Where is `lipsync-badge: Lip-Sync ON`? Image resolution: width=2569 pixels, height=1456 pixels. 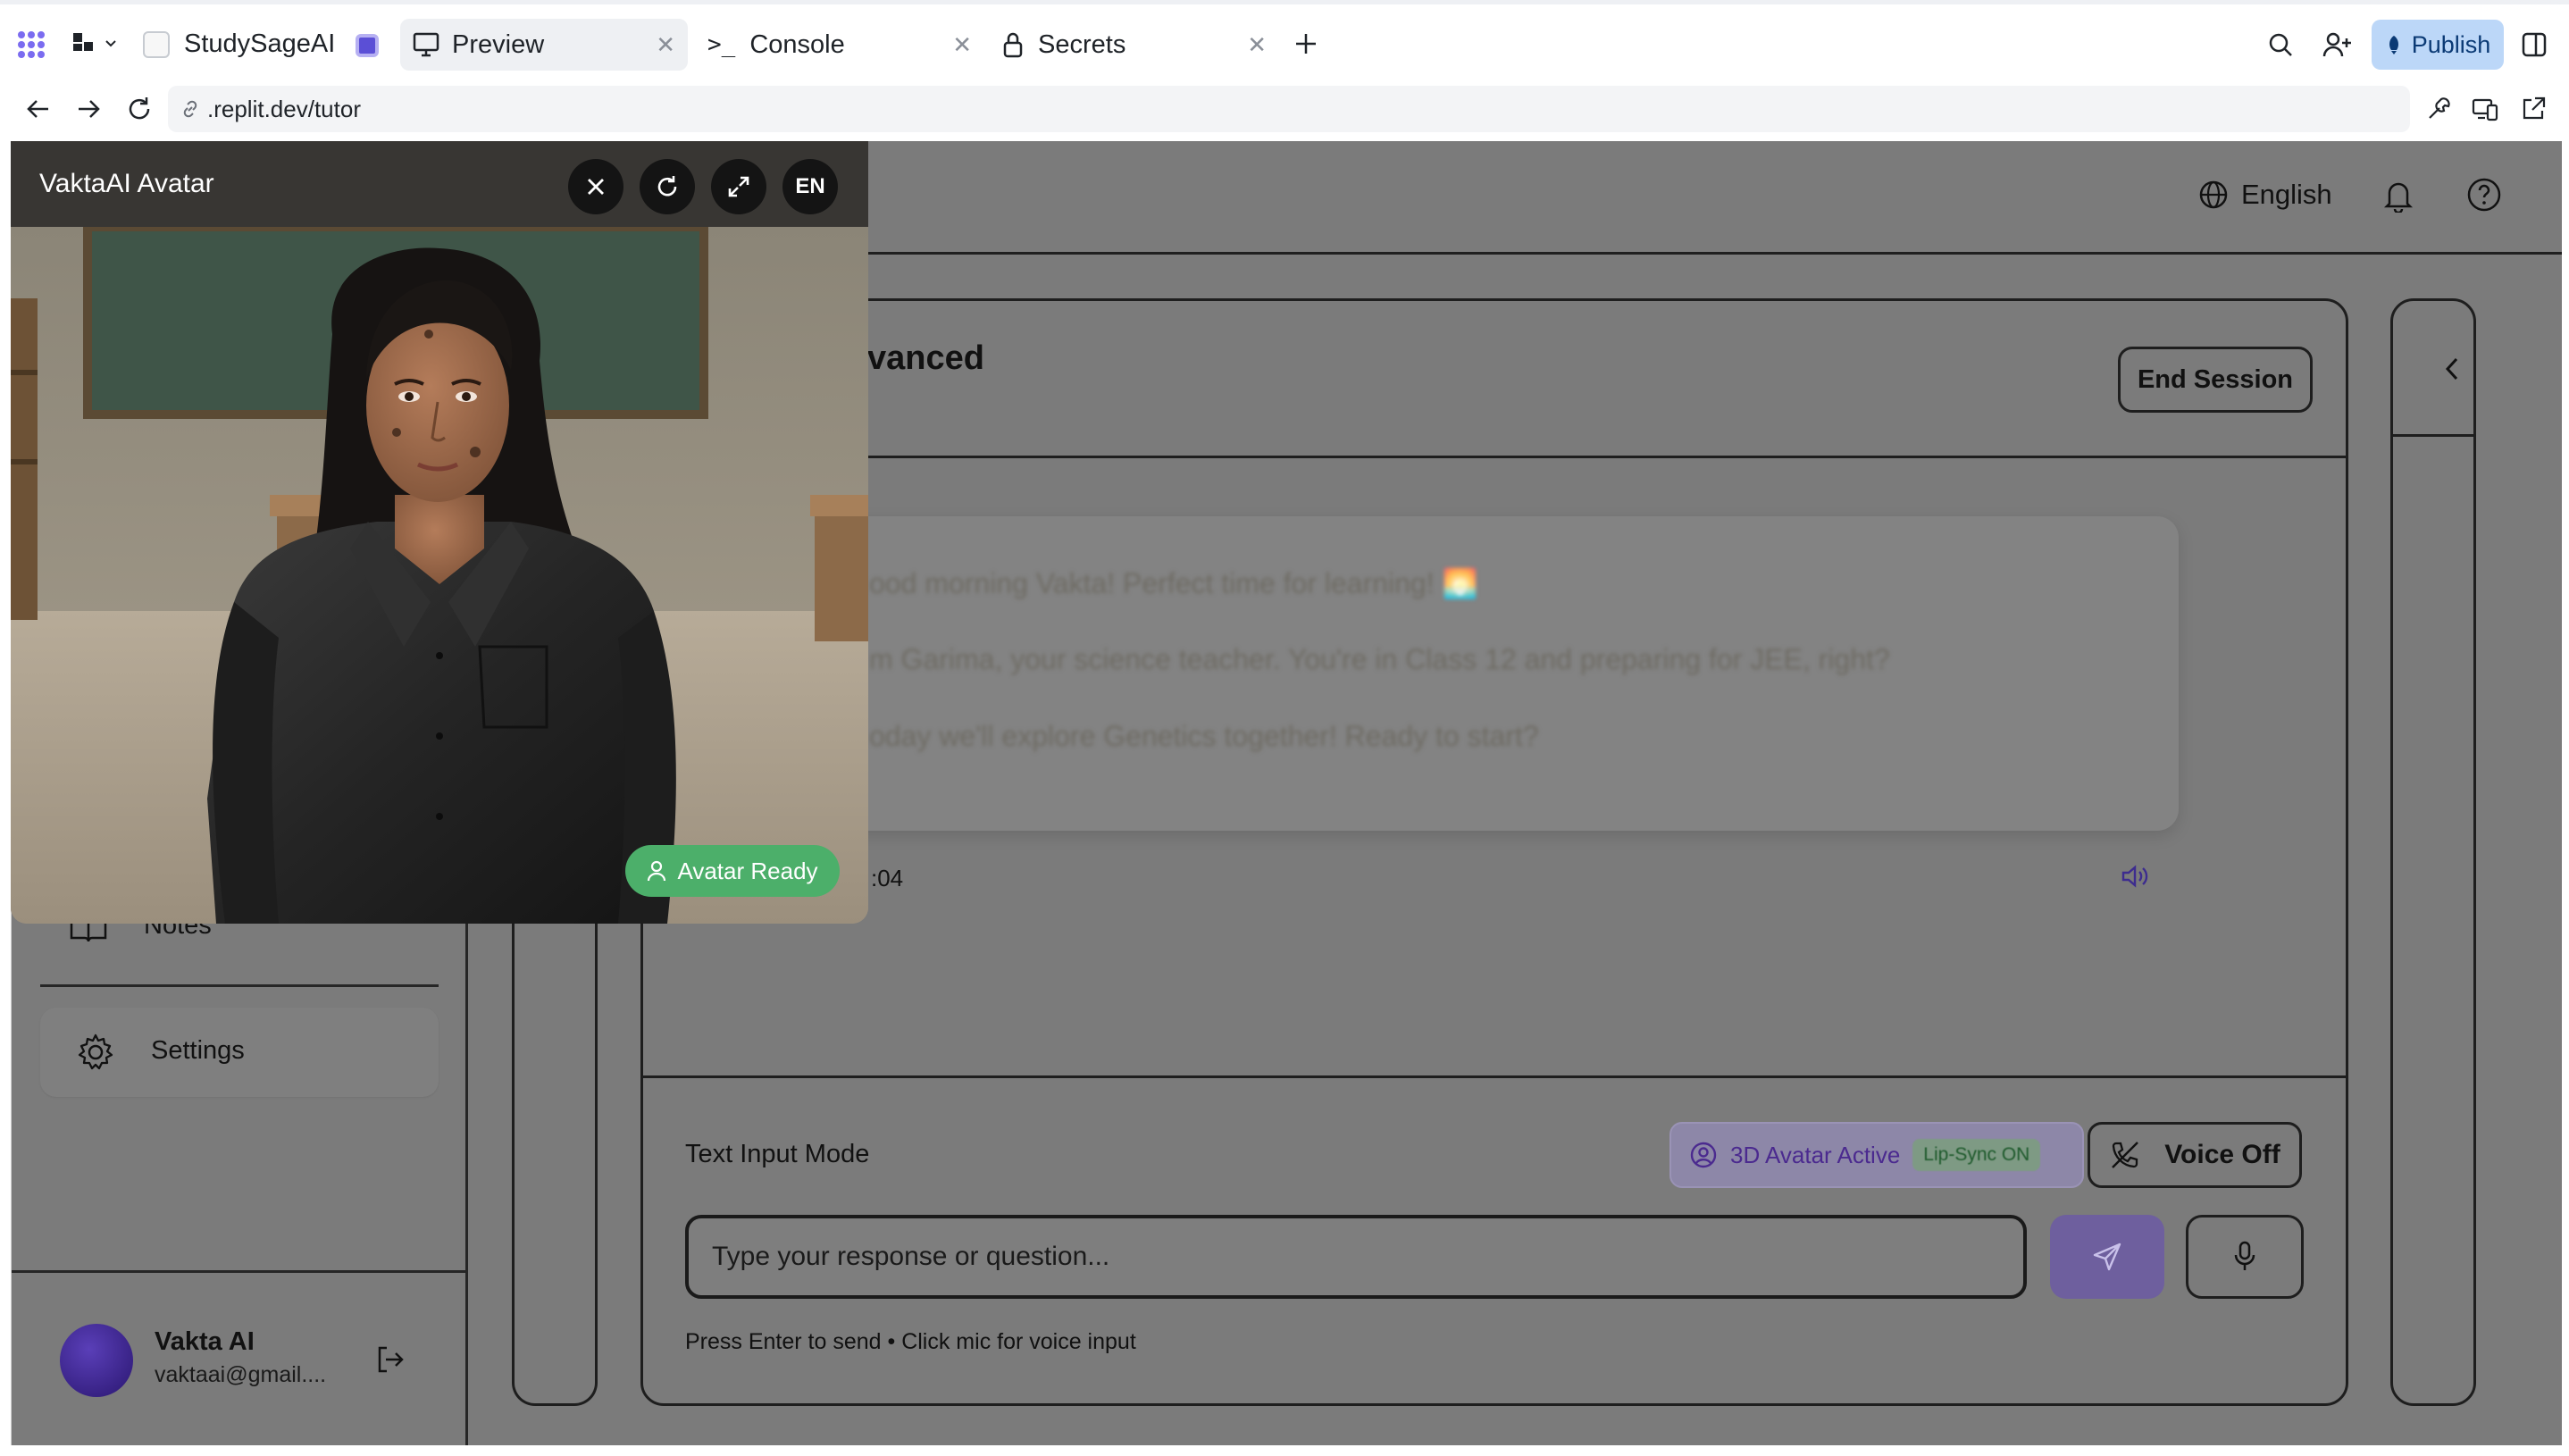 lipsync-badge: Lip-Sync ON is located at coordinates (1976, 1155).